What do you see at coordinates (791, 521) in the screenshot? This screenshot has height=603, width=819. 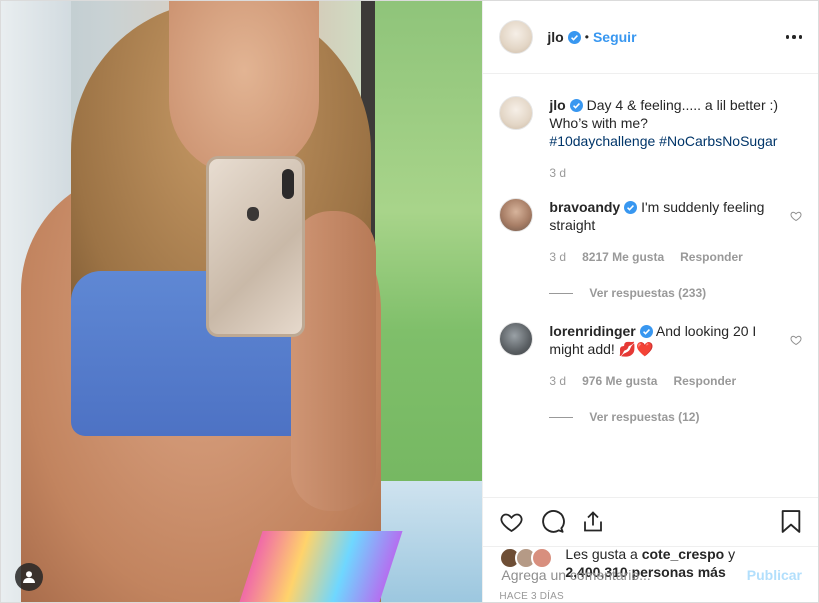 I see `bookmark-icon` at bounding box center [791, 521].